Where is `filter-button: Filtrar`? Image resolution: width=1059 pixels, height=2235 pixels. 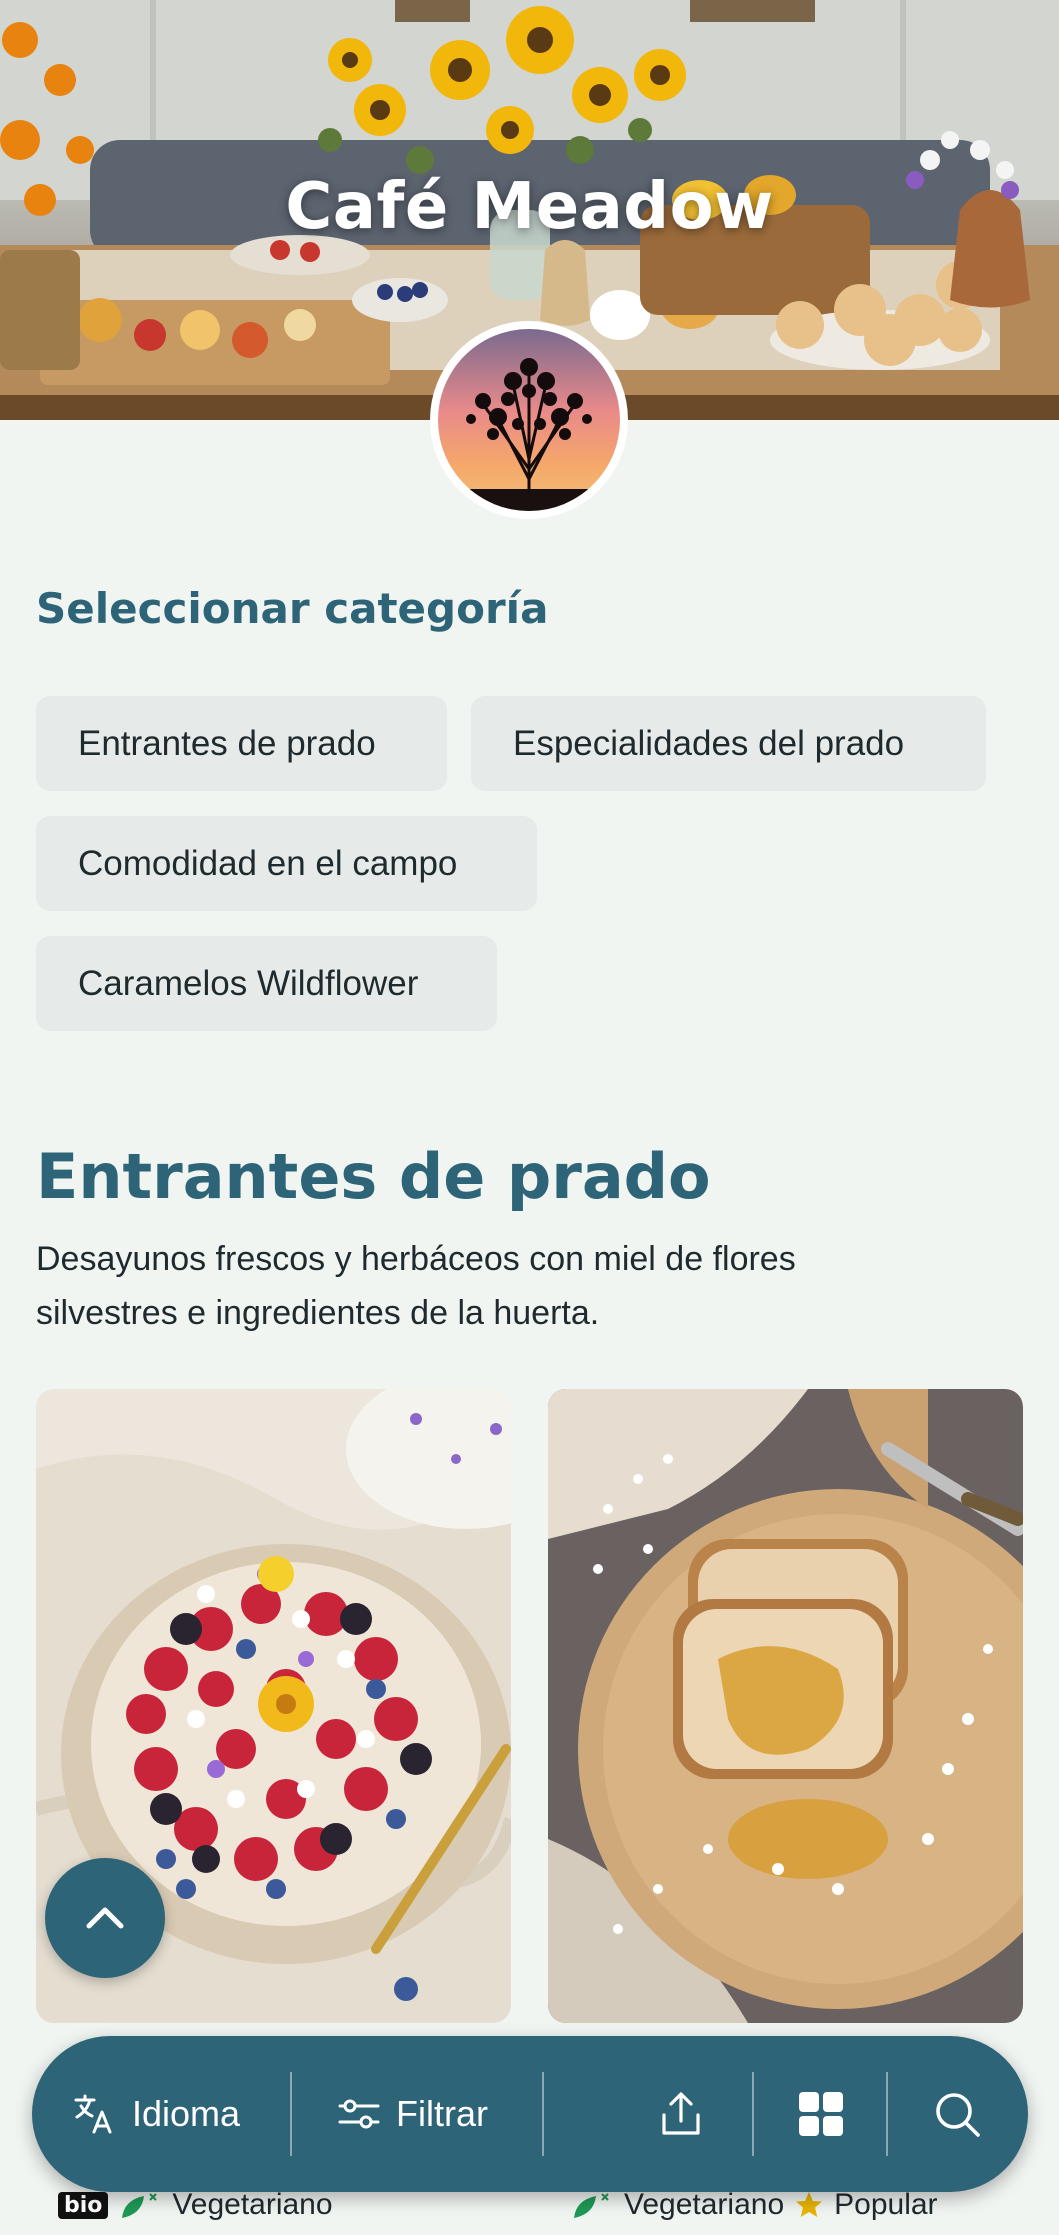
filter-button: Filtrar is located at coordinates (412, 2114).